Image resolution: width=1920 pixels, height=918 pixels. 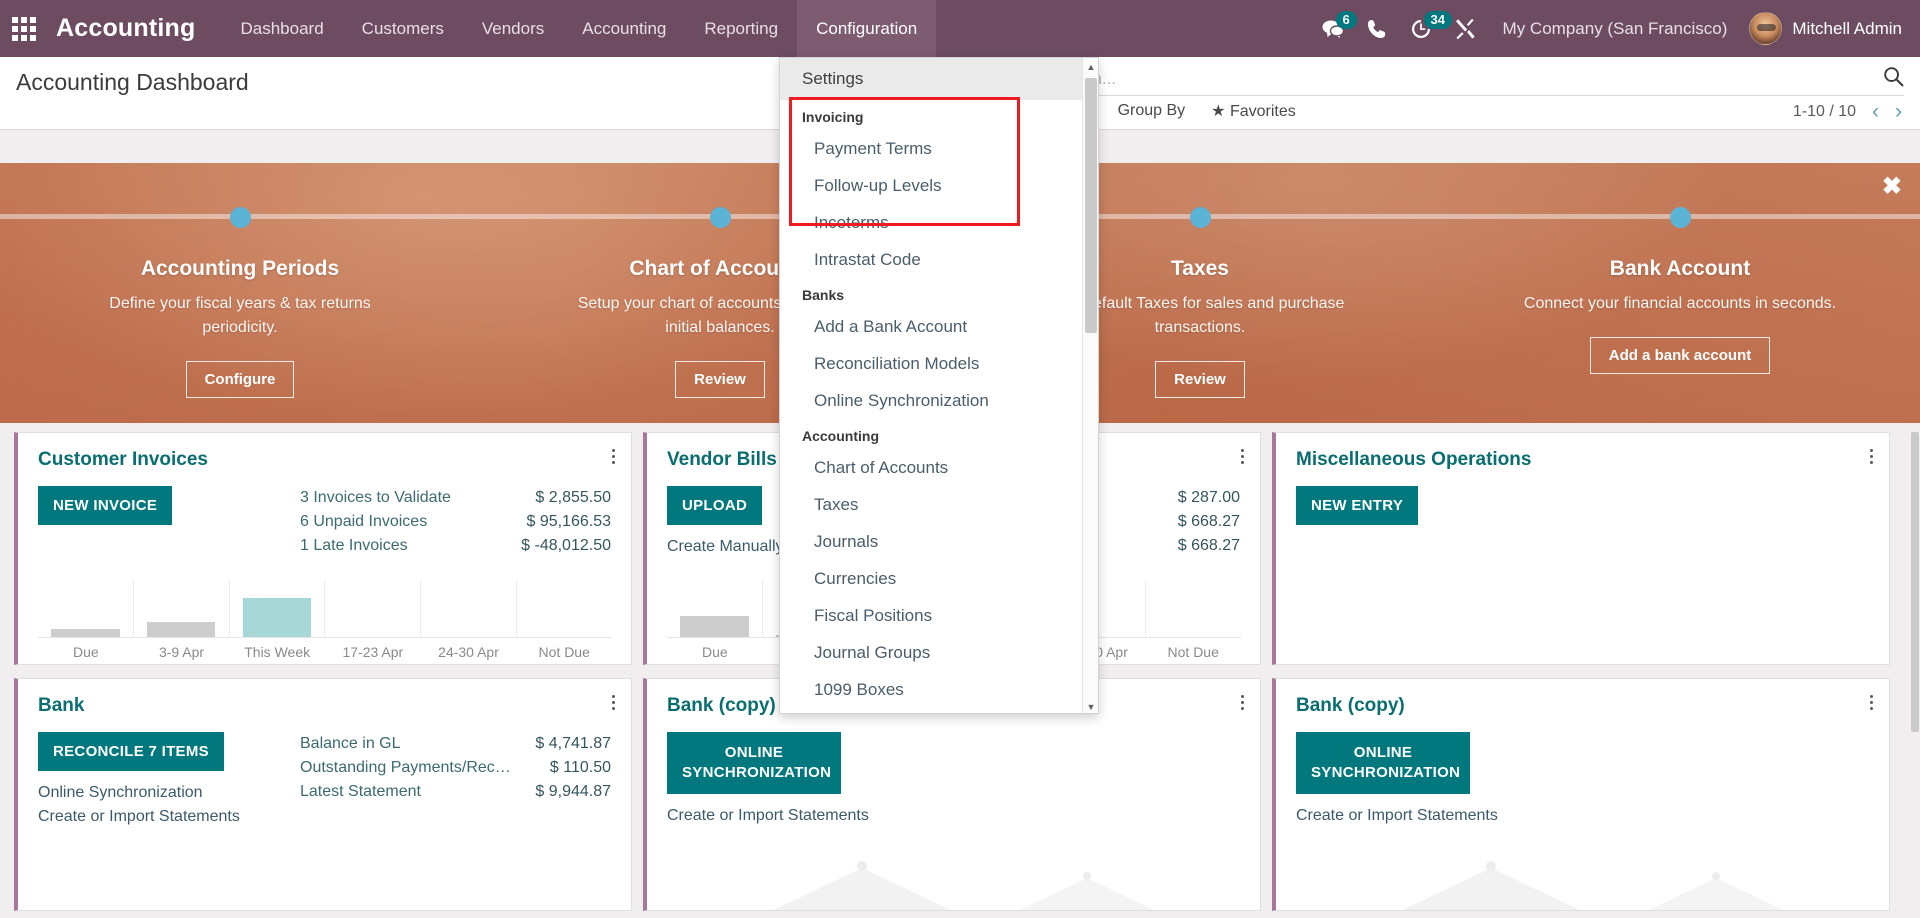 I want to click on chart-plot, so click(x=325, y=609).